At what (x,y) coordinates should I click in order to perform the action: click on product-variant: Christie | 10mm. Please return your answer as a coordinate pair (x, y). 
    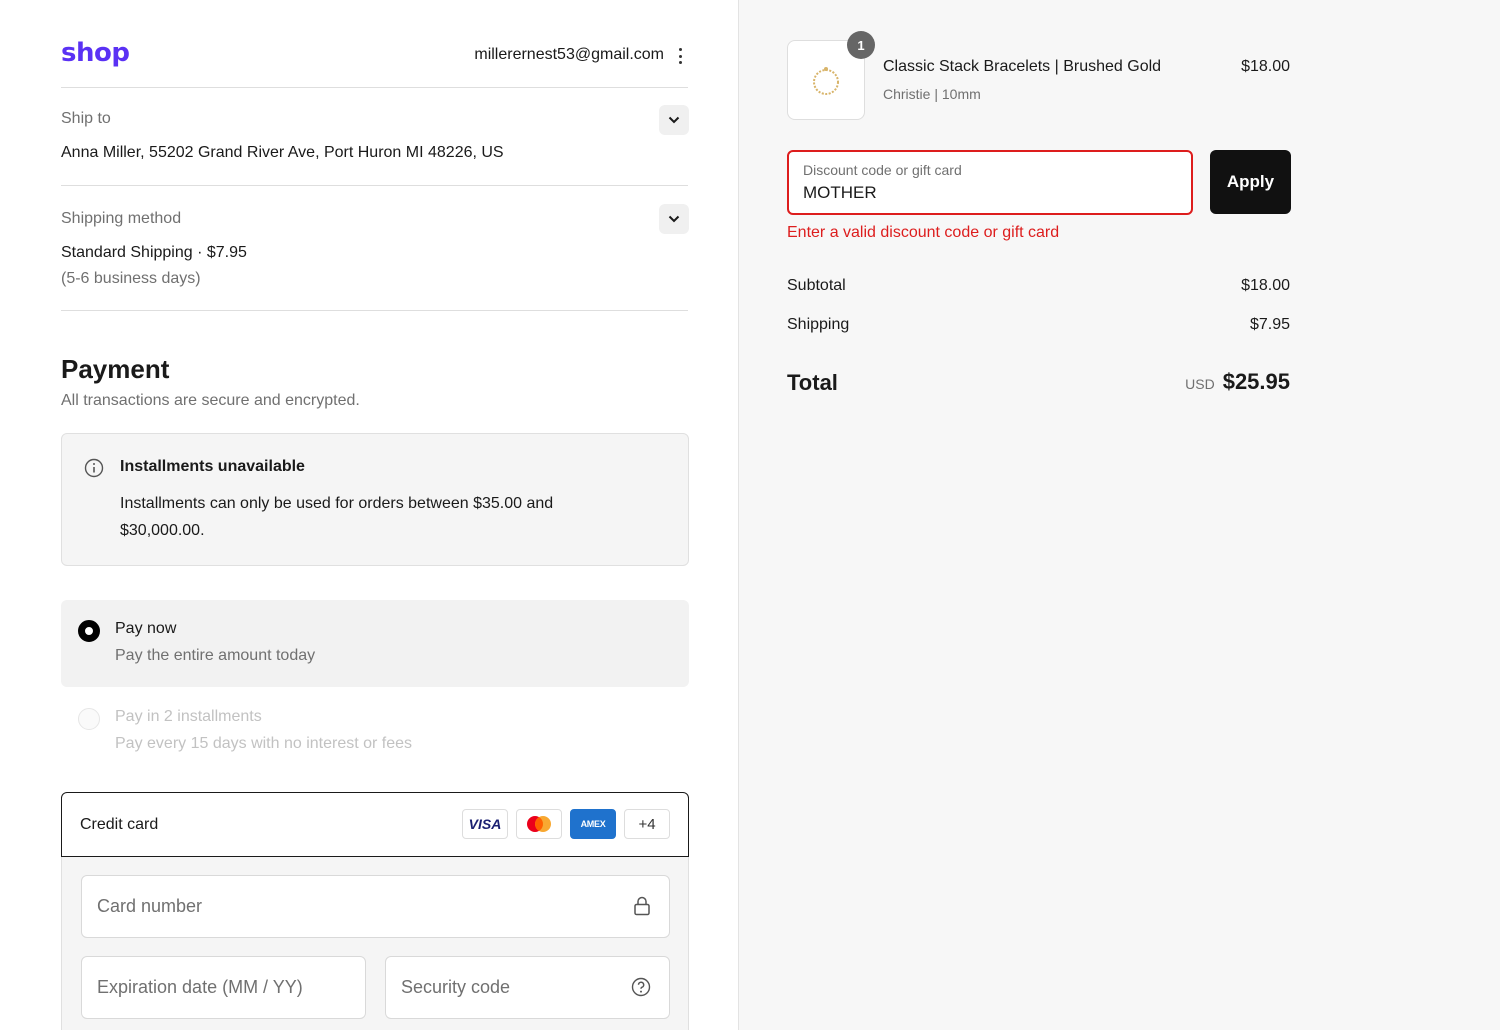
    Looking at the image, I should click on (932, 94).